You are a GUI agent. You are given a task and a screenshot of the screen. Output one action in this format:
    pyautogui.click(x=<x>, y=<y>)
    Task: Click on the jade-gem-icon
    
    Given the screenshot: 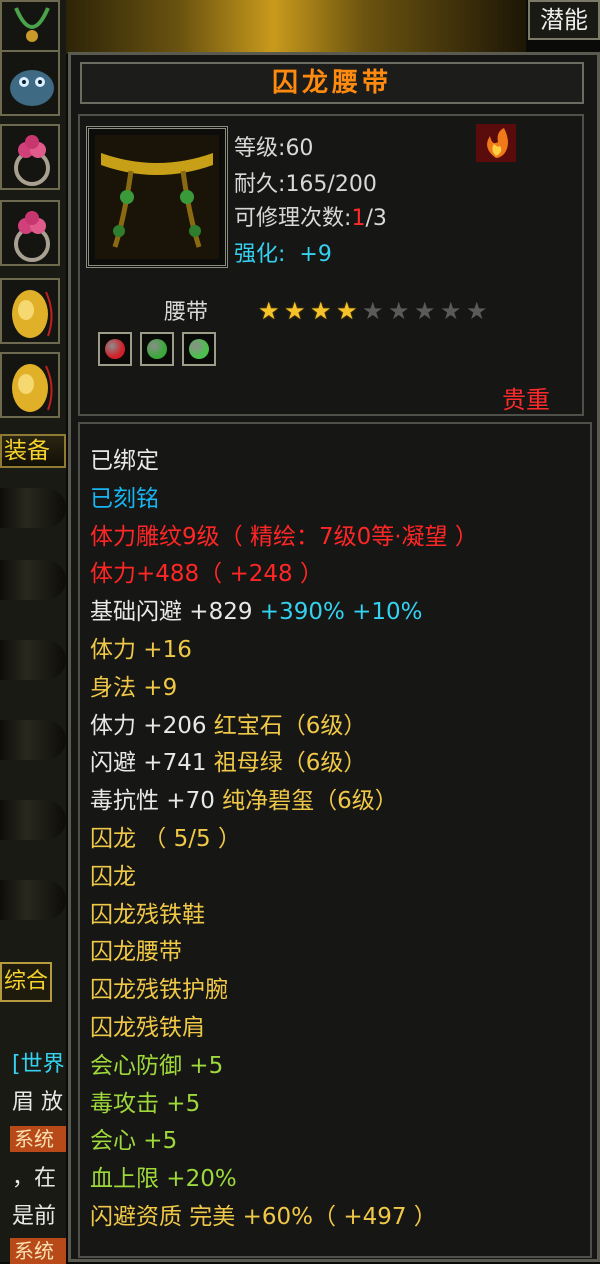 What is the action you would take?
    pyautogui.click(x=199, y=349)
    